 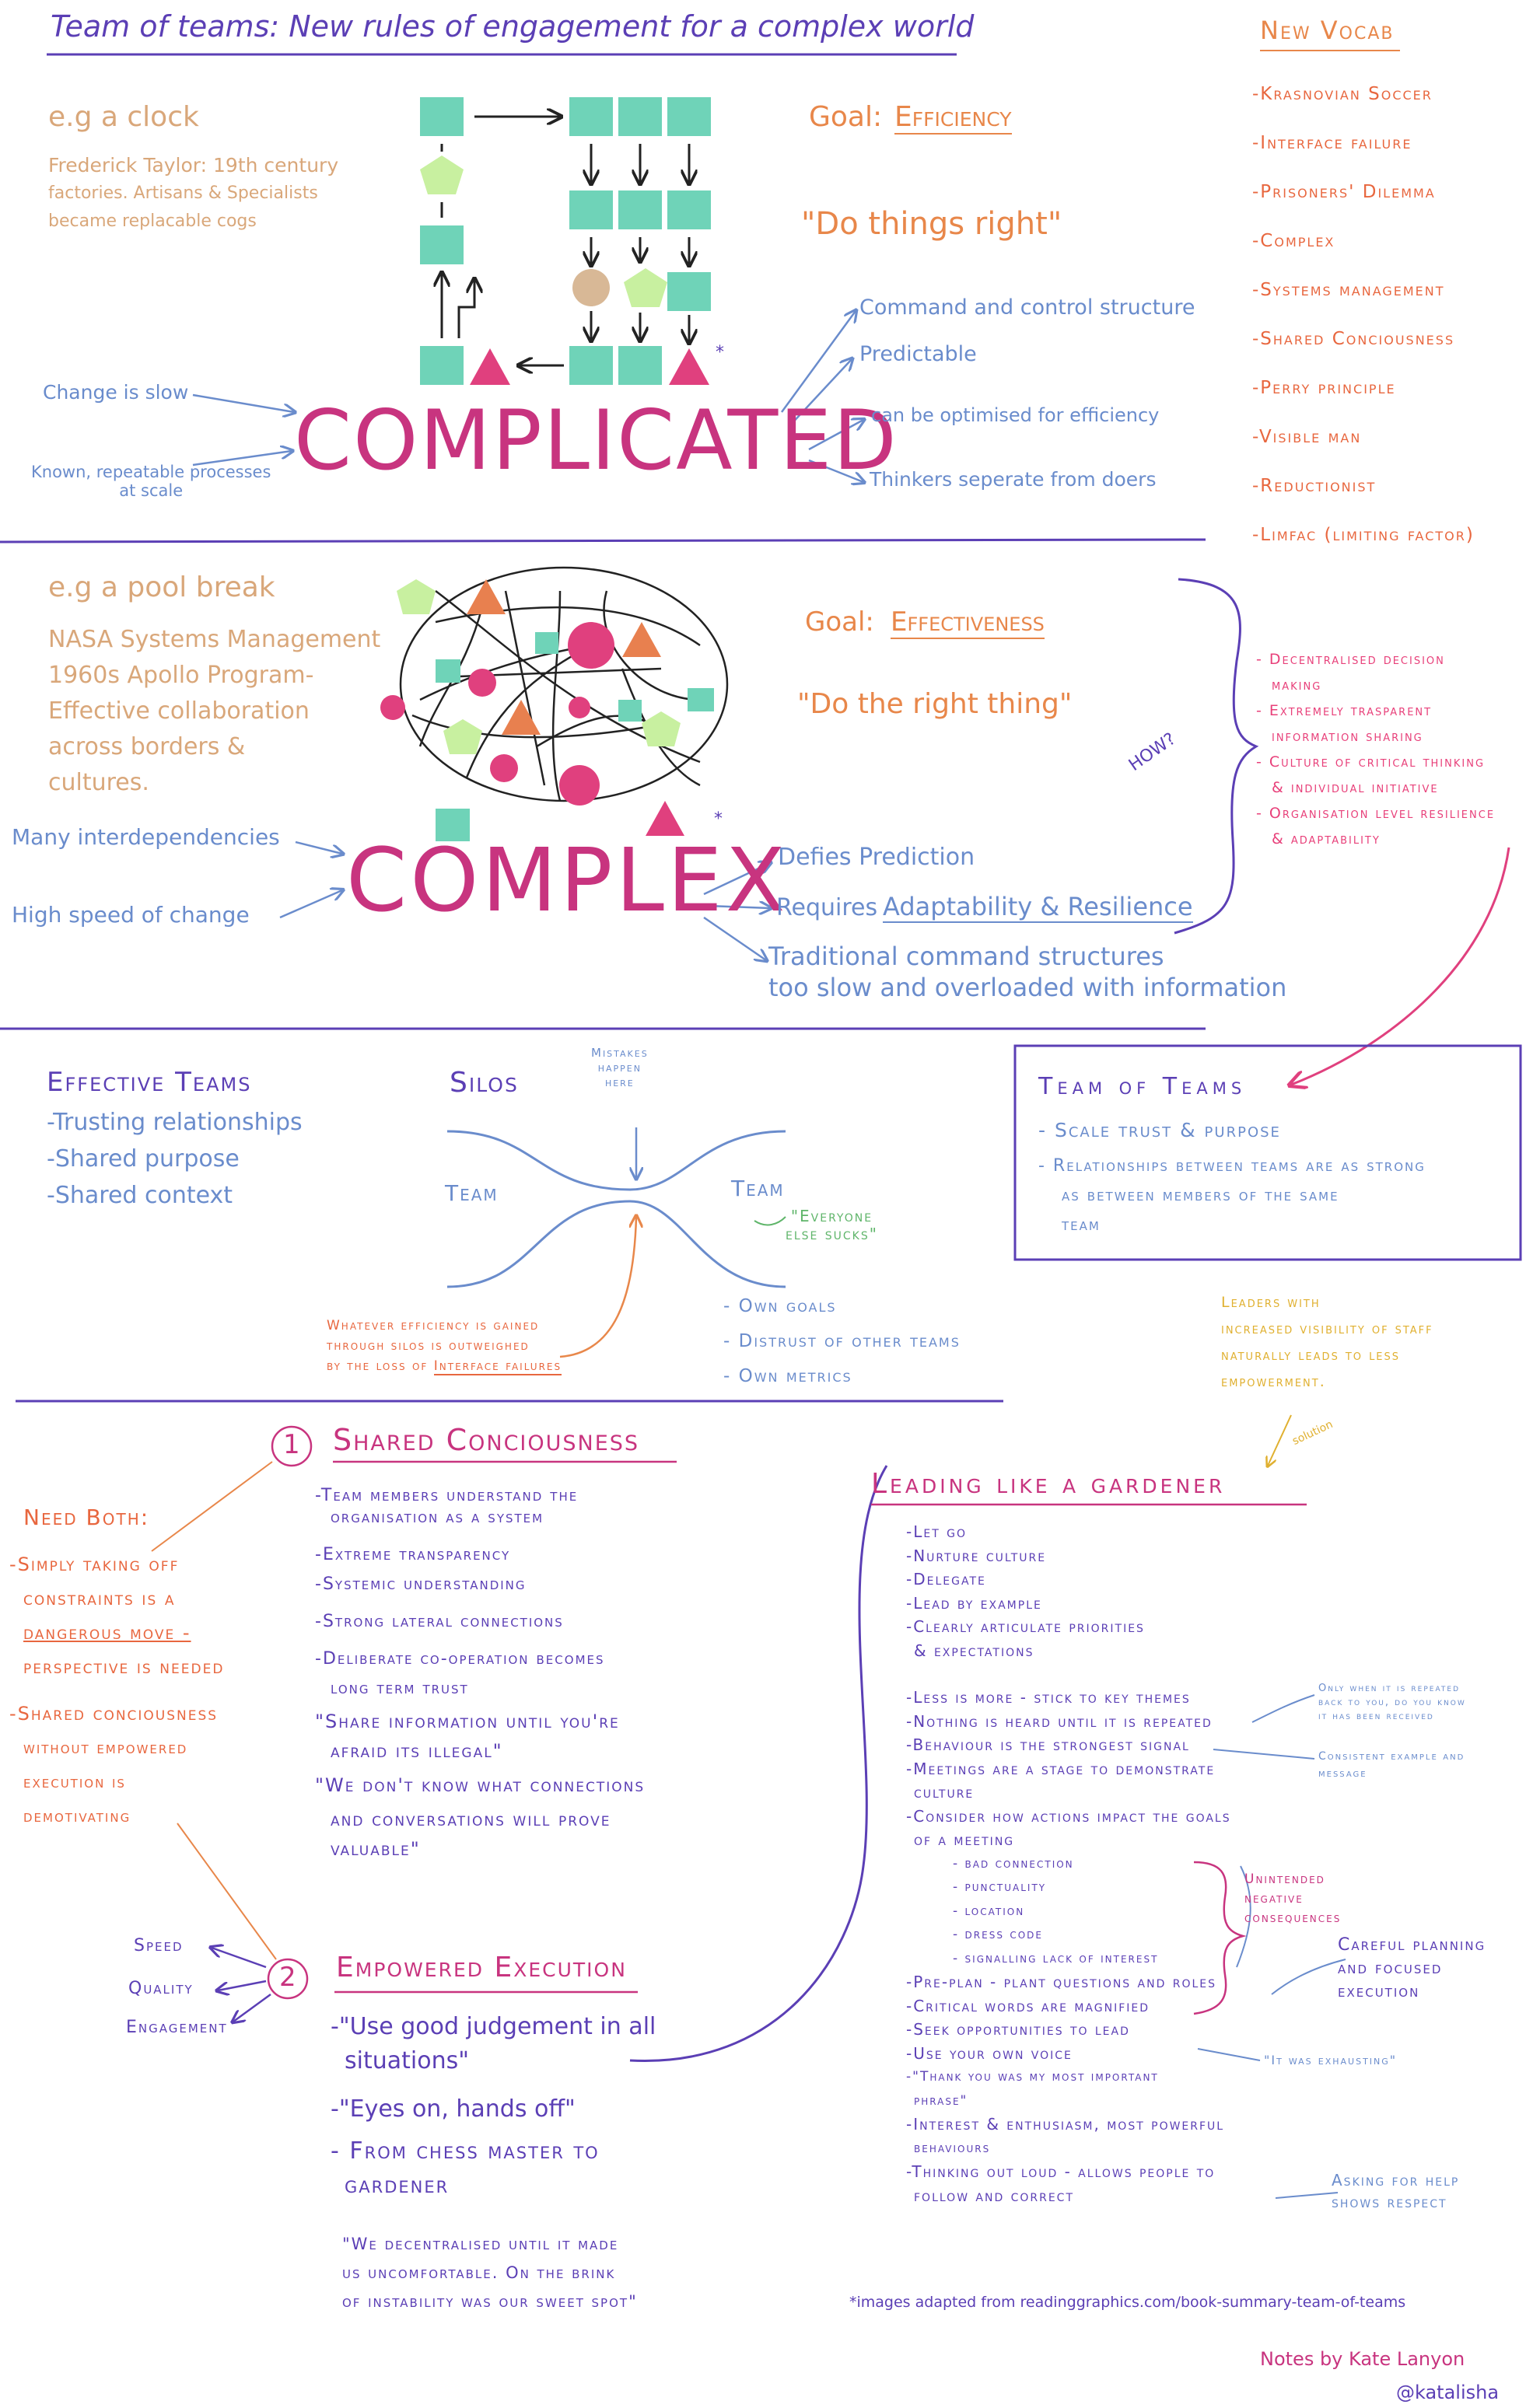 I want to click on note-line: back to you, do you know, so click(x=1392, y=1702).